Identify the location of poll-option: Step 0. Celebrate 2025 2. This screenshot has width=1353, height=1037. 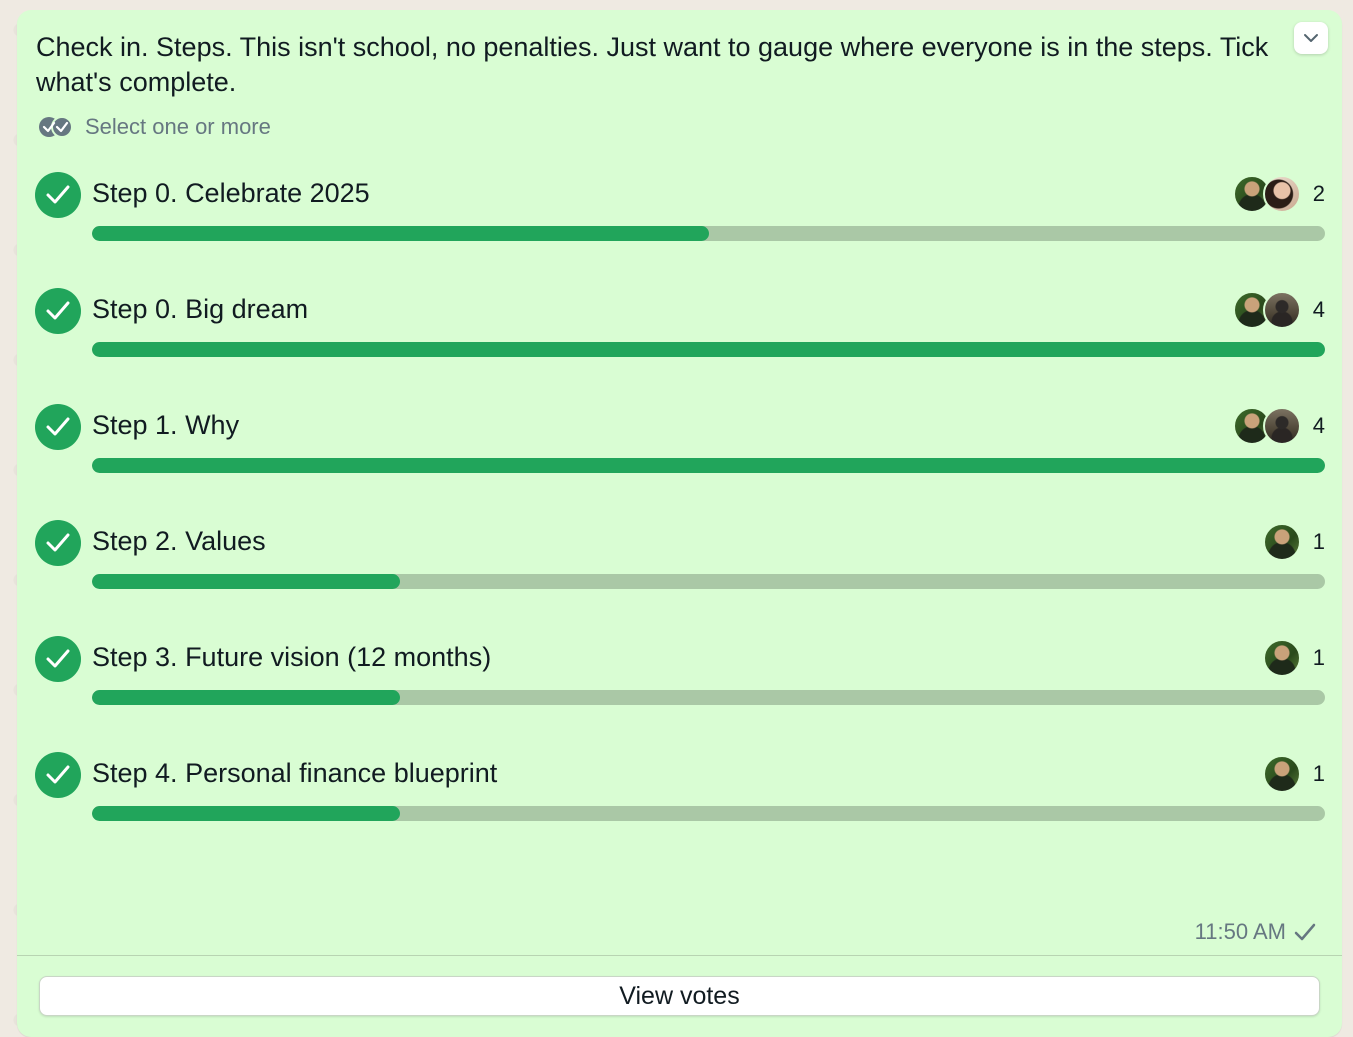
(680, 212).